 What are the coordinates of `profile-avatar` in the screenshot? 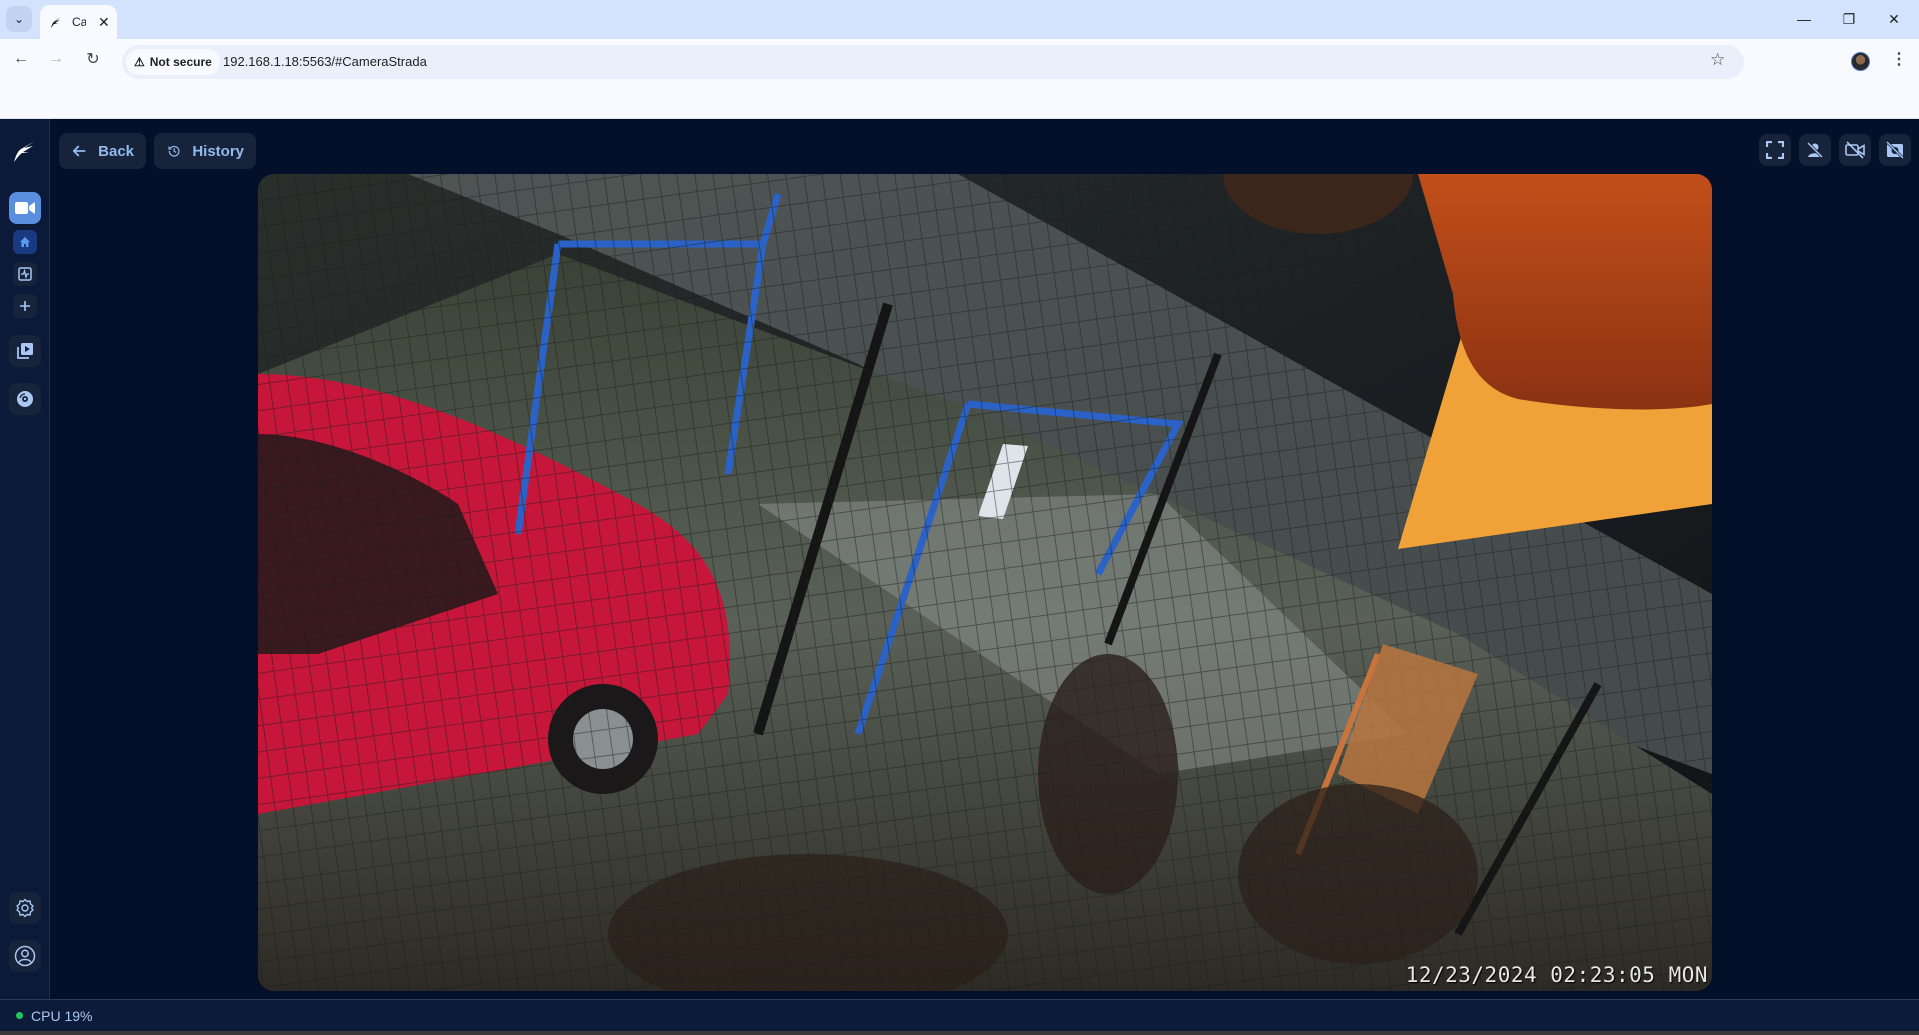 It's located at (1860, 61).